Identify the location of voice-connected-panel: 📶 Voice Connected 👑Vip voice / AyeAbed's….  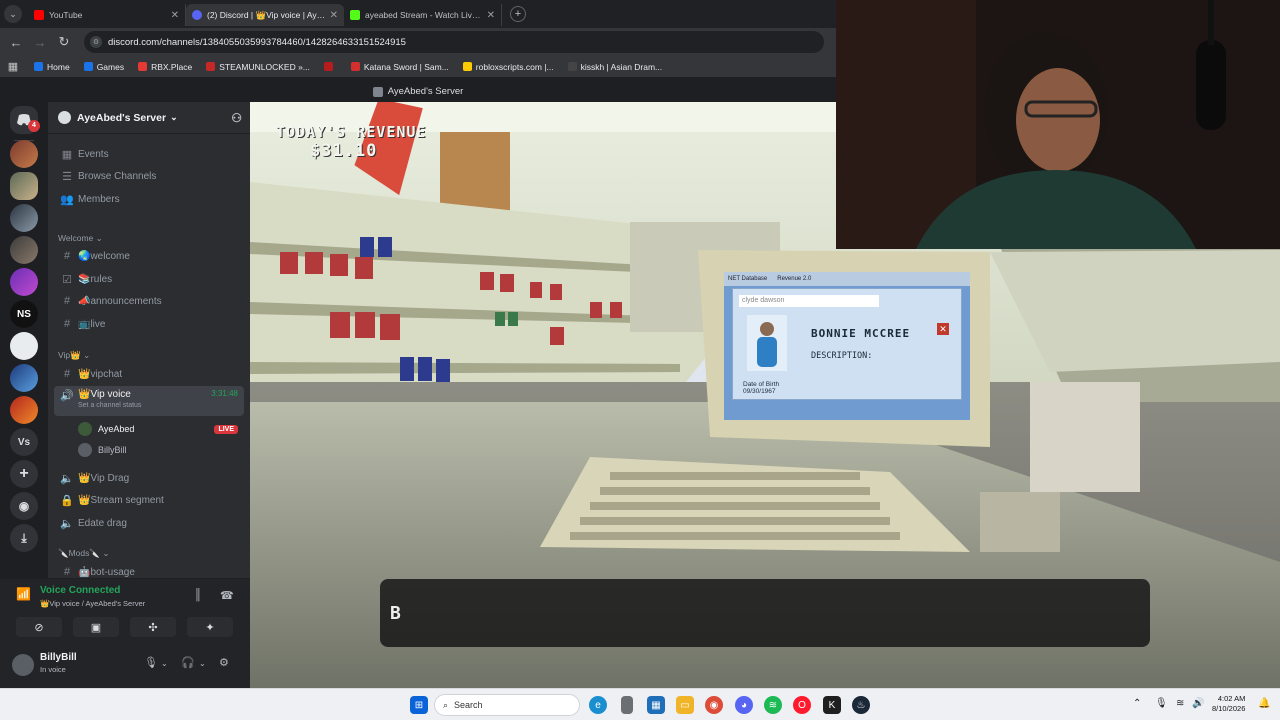
(125, 610).